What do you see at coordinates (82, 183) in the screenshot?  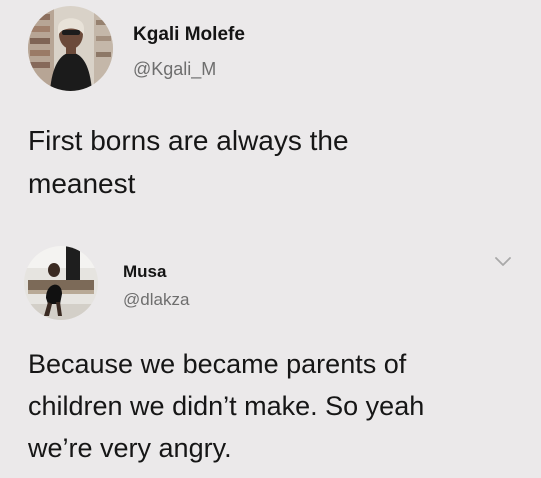 I see `tweet-text-line: meanest` at bounding box center [82, 183].